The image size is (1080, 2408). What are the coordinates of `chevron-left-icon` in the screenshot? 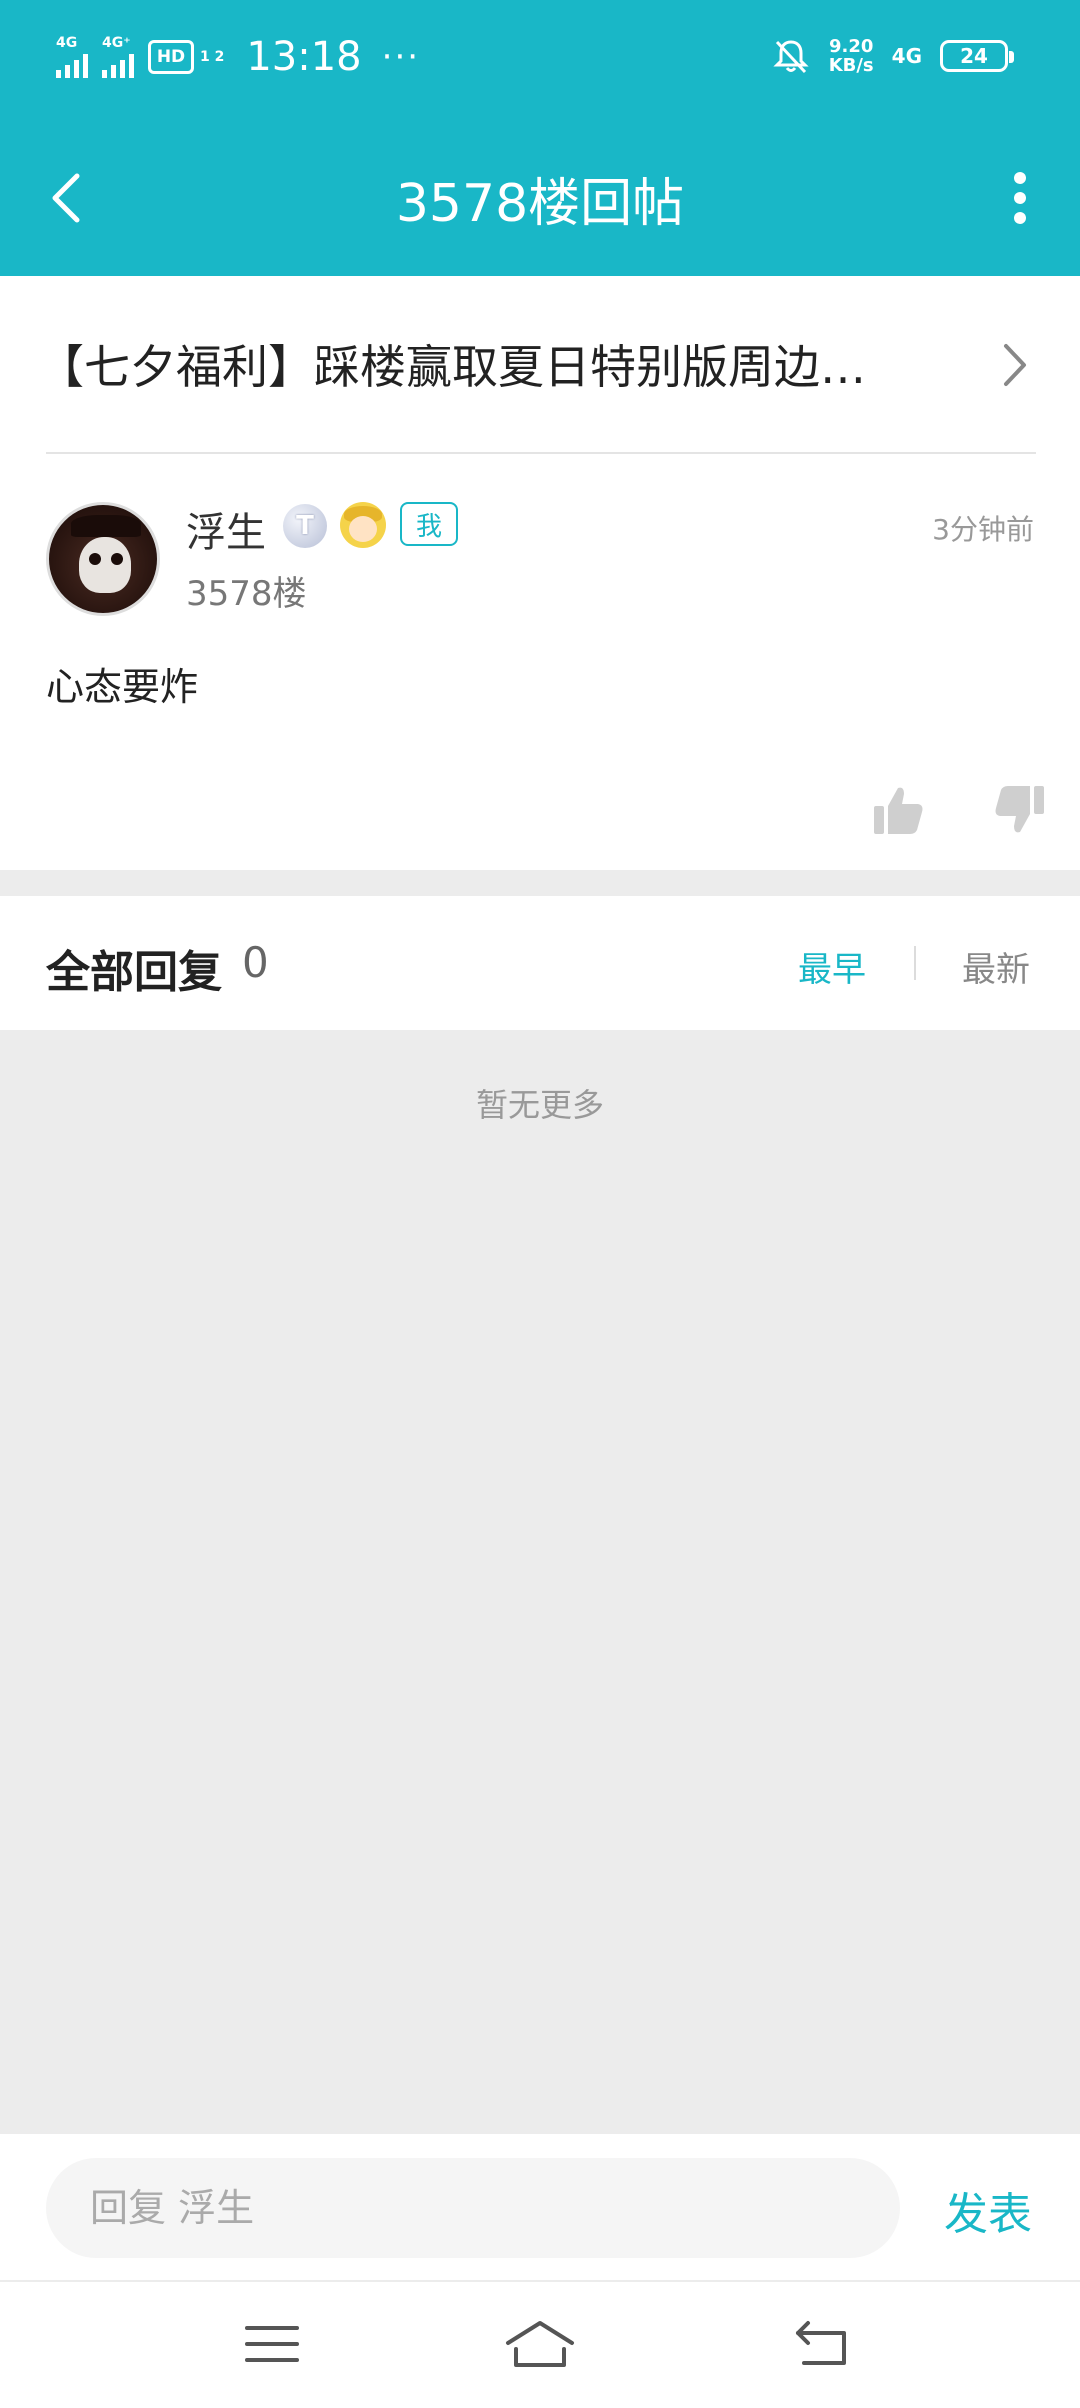 It's located at (66, 198).